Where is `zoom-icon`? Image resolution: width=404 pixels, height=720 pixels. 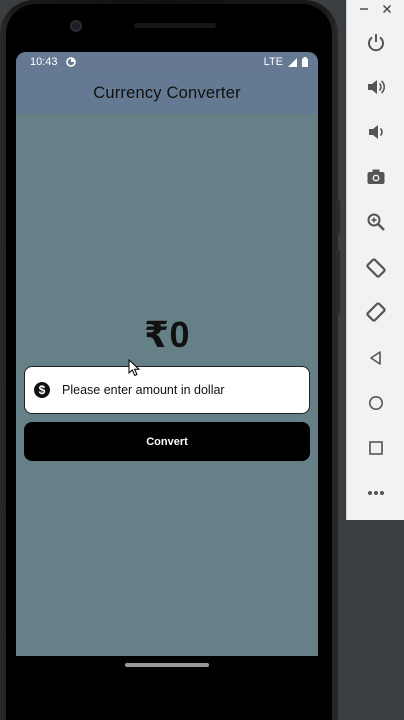
zoom-icon is located at coordinates (376, 222).